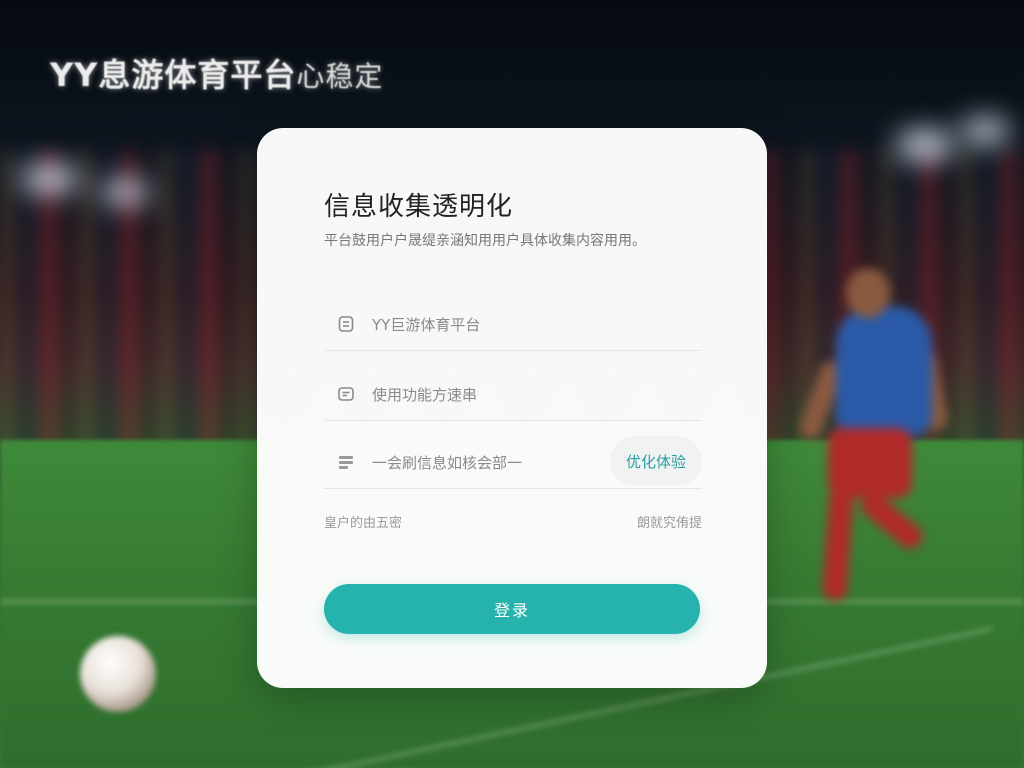 The image size is (1024, 768). I want to click on function-field-text: 使用功能方速串, so click(425, 394).